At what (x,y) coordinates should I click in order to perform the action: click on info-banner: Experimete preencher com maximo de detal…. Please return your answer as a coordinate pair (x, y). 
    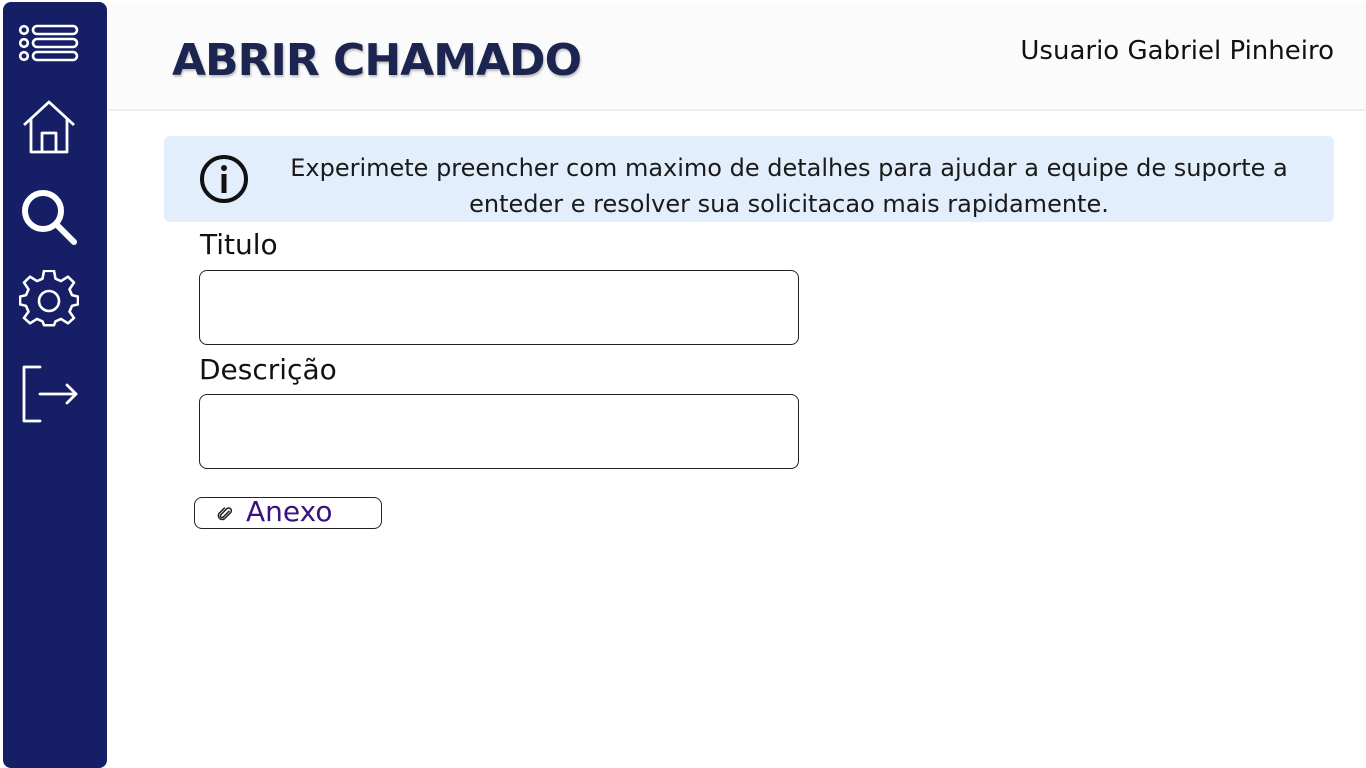
    Looking at the image, I should click on (749, 179).